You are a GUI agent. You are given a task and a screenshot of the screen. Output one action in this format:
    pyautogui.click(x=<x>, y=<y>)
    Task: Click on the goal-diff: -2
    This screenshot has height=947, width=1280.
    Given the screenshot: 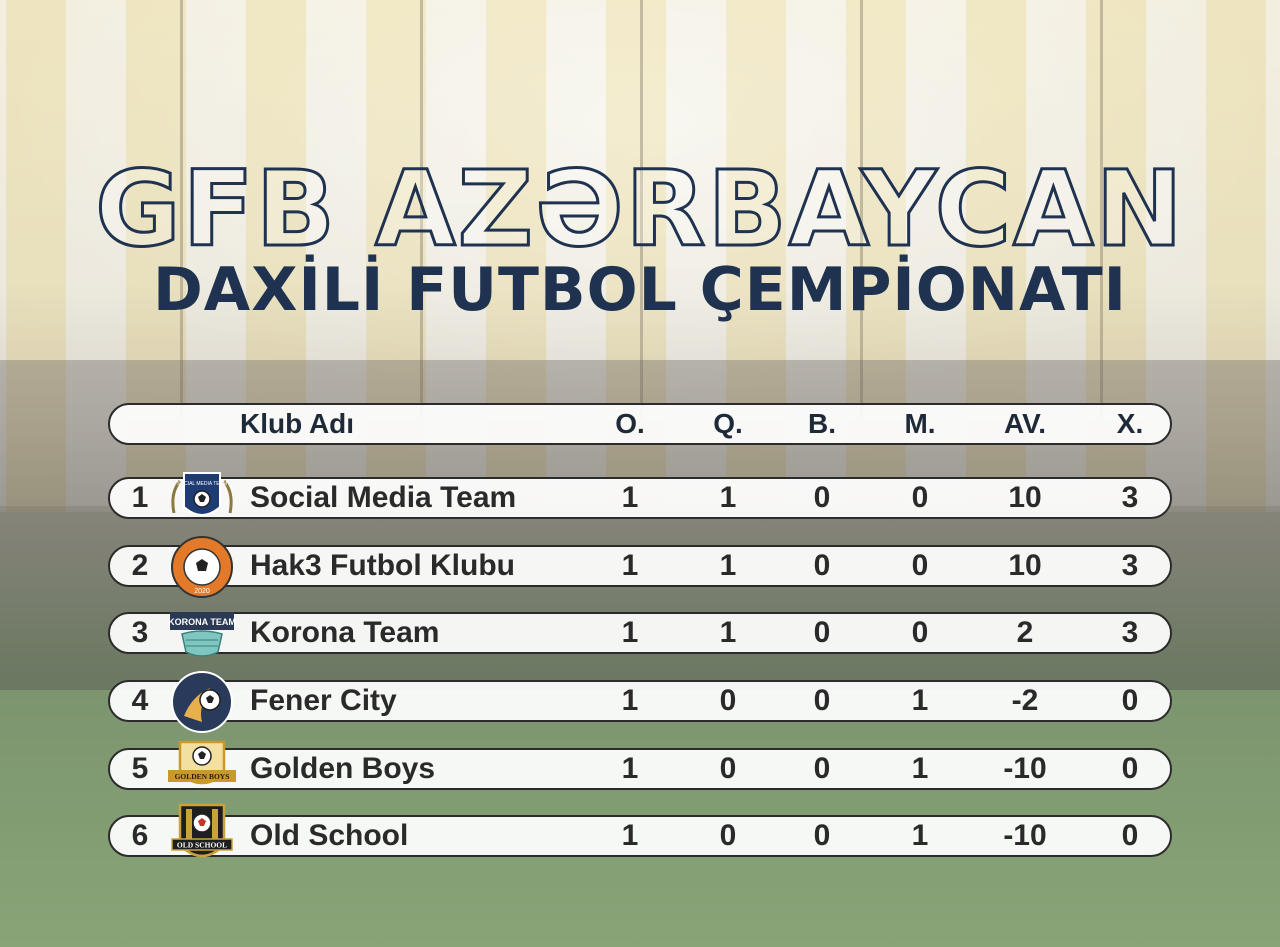 What is the action you would take?
    pyautogui.click(x=1025, y=700)
    